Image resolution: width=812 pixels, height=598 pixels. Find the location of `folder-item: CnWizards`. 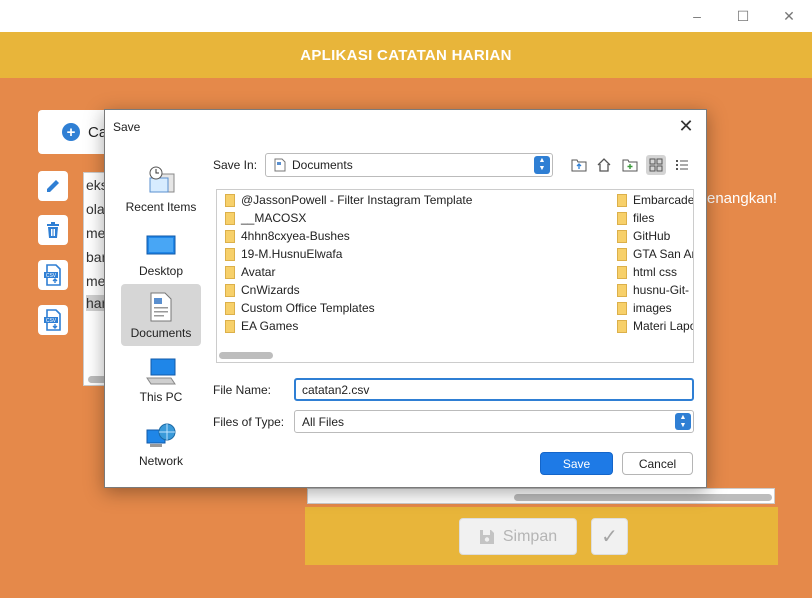

folder-item: CnWizards is located at coordinates (262, 290).